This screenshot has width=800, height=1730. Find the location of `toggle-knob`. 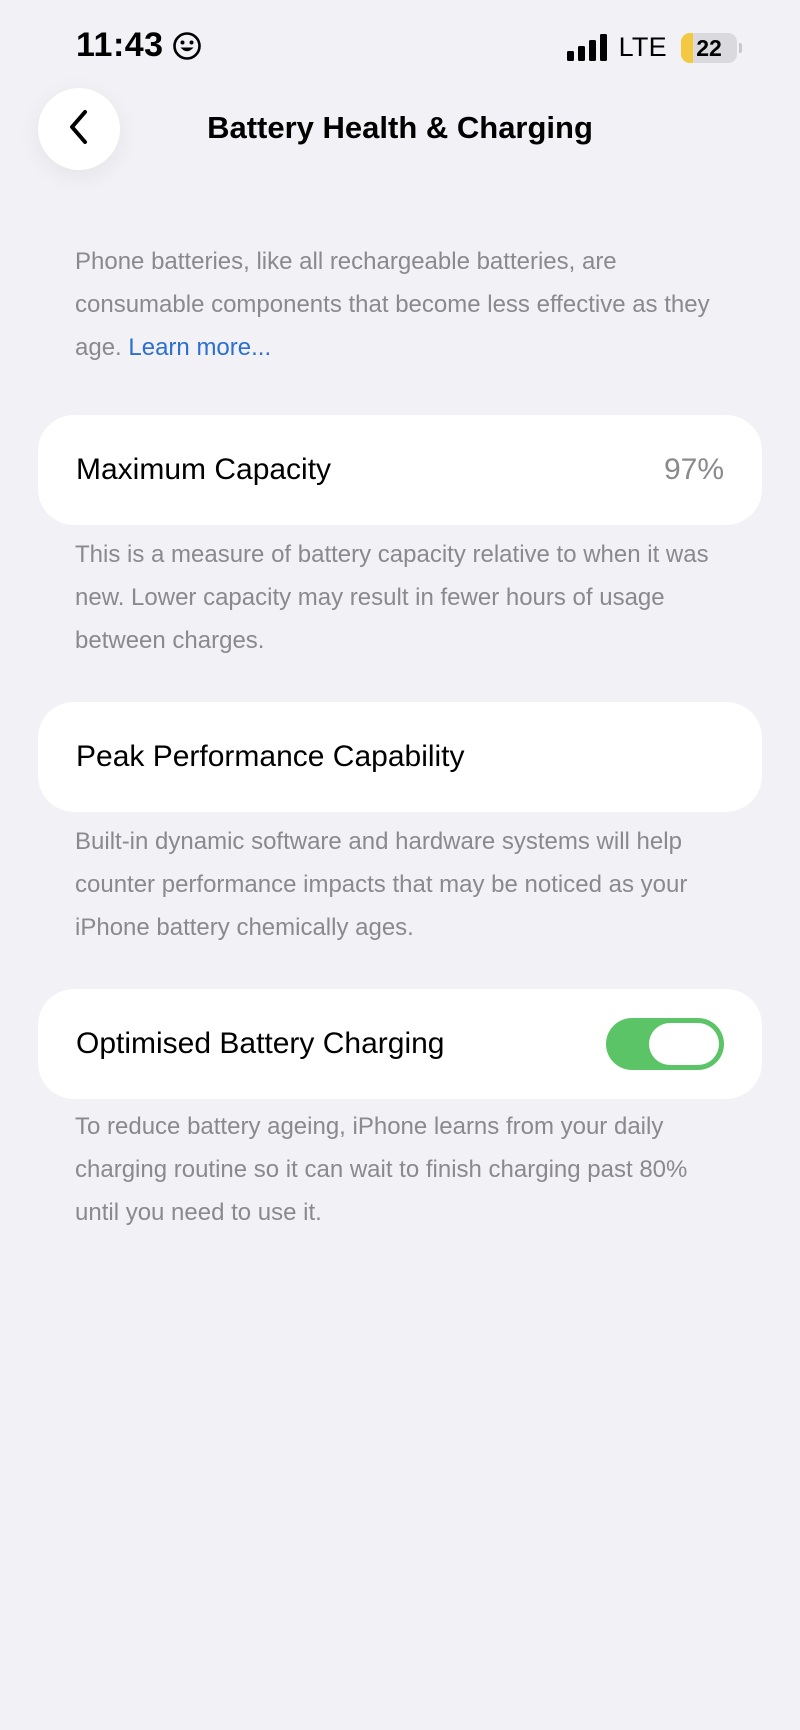

toggle-knob is located at coordinates (684, 1044).